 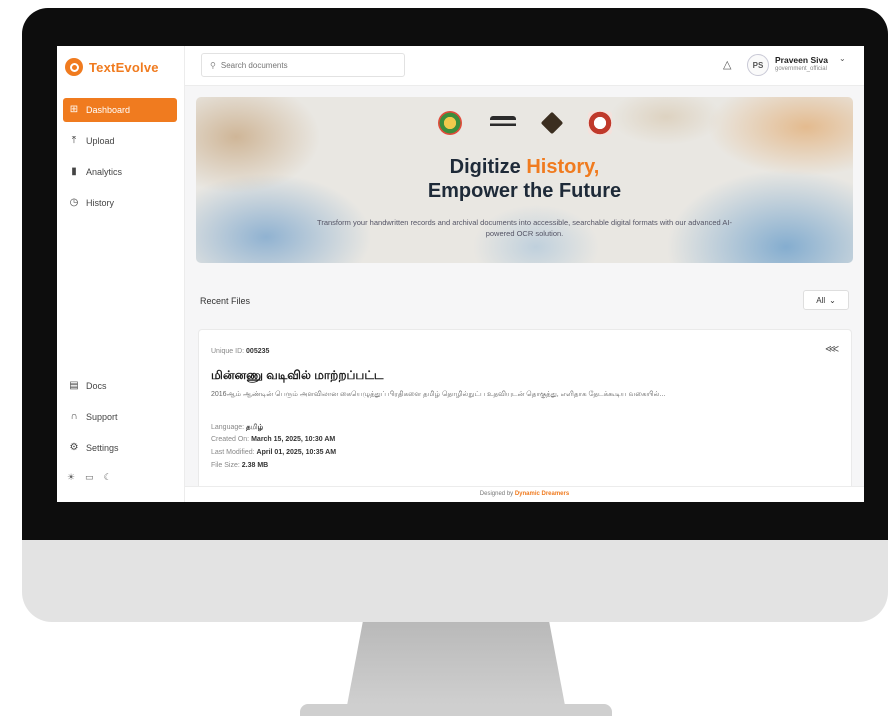 What do you see at coordinates (74, 109) in the screenshot?
I see `grid-icon: ⊞` at bounding box center [74, 109].